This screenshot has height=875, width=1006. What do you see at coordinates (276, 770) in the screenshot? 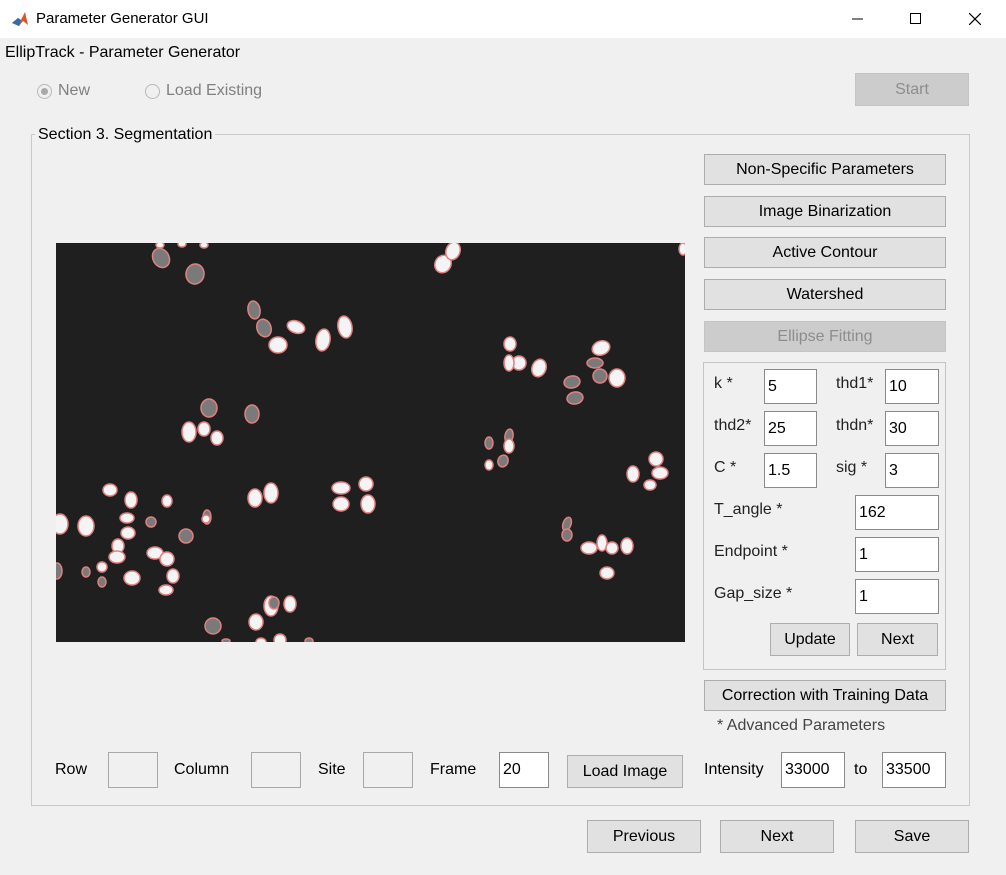
I see `column-input` at bounding box center [276, 770].